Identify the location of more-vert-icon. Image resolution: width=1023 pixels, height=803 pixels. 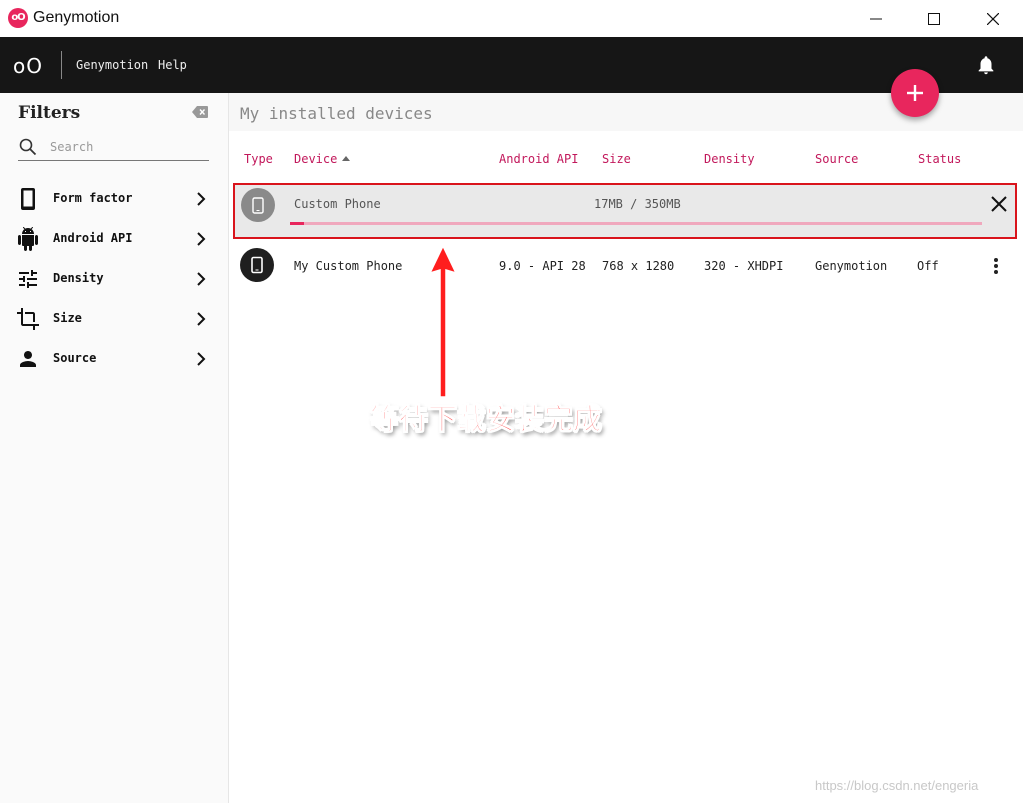
(996, 266).